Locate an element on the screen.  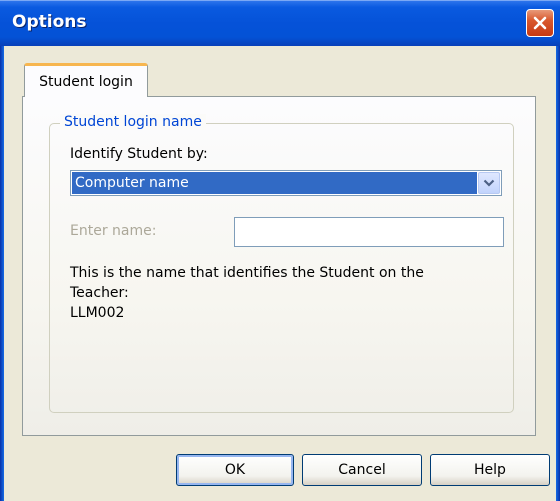
close-icon is located at coordinates (540, 23).